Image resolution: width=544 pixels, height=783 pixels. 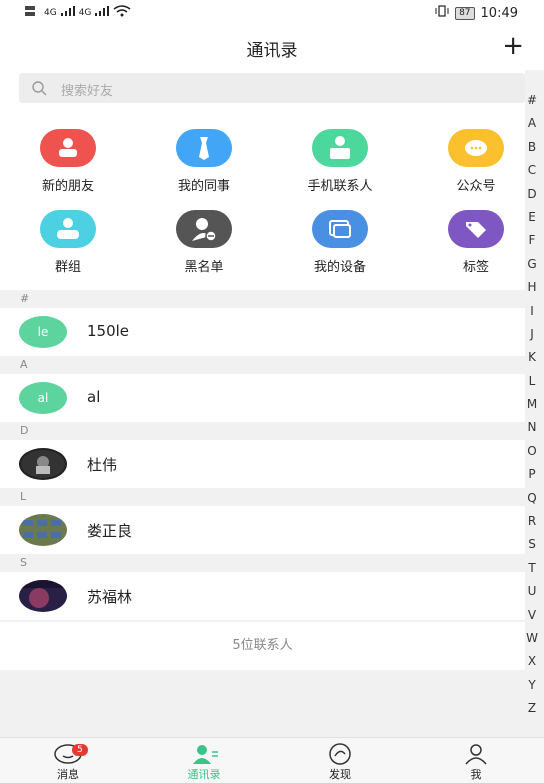 I want to click on index-letter: J, so click(x=532, y=338).